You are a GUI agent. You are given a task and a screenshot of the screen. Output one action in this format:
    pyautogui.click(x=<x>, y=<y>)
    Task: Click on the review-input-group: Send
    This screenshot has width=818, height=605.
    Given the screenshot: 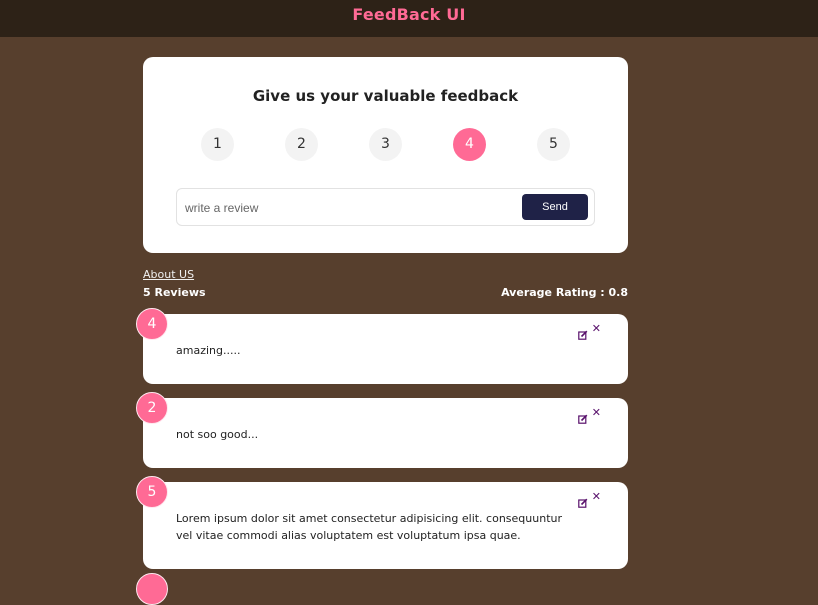 What is the action you would take?
    pyautogui.click(x=385, y=207)
    